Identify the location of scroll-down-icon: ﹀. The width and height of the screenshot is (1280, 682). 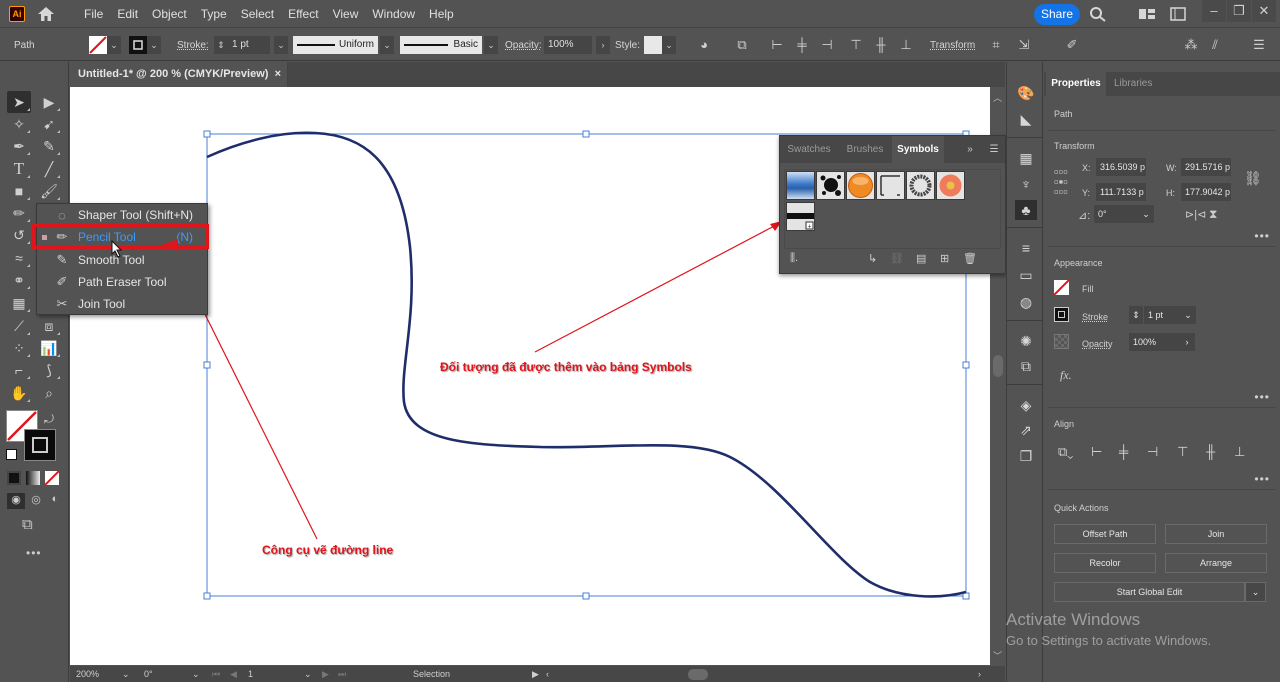
(997, 655).